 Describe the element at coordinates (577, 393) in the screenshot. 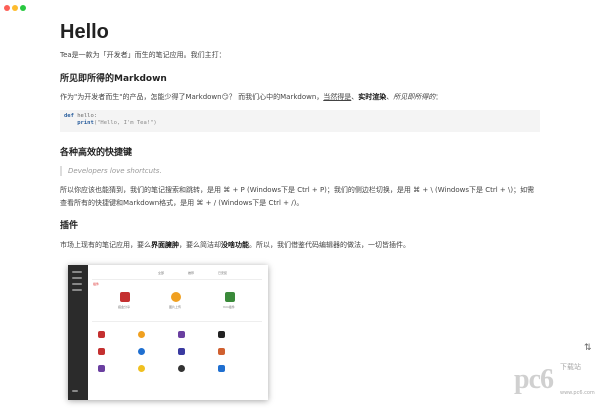

I see `watermark-url: www.pc6.com` at that location.